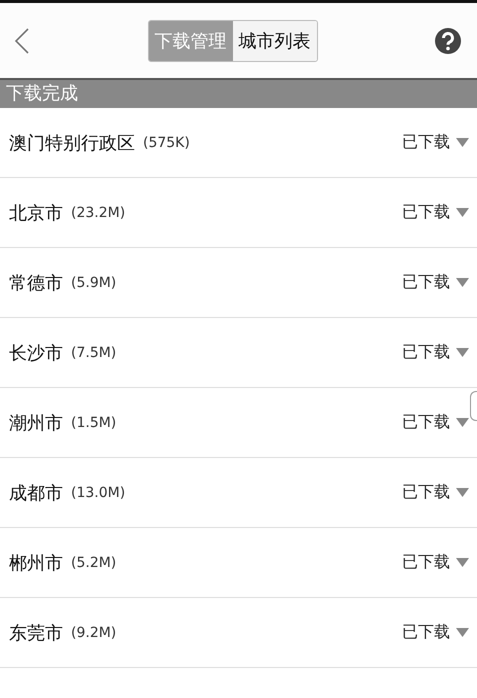 The width and height of the screenshot is (477, 698). Describe the element at coordinates (22, 40) in the screenshot. I see `back-icon` at that location.